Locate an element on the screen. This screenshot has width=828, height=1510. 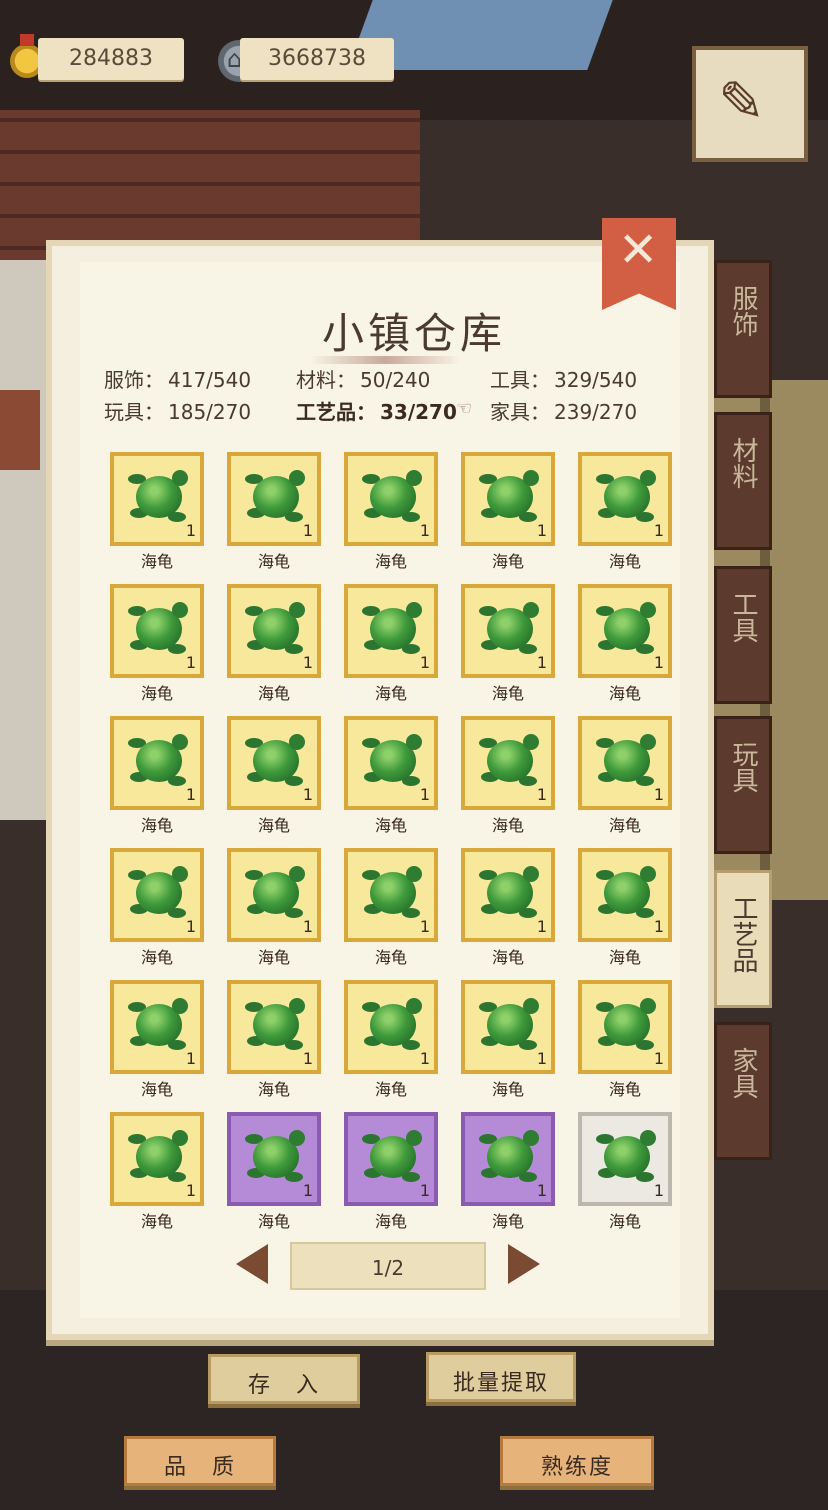
close-icon: ✕ is located at coordinates (638, 250).